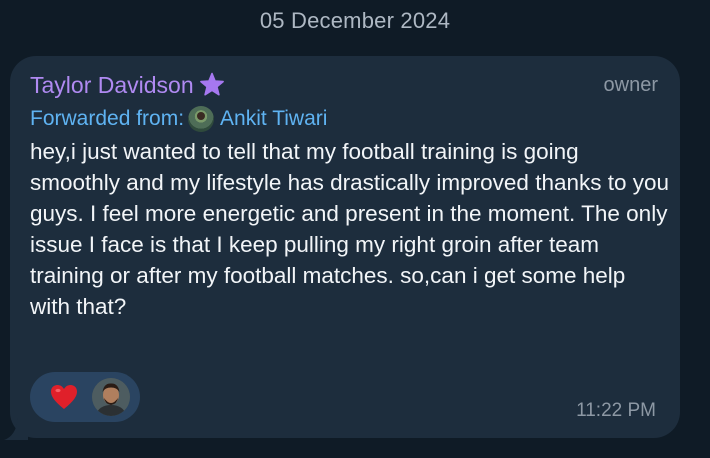 The image size is (710, 458). What do you see at coordinates (107, 118) in the screenshot?
I see `forwarded-label: Forwarded from:` at bounding box center [107, 118].